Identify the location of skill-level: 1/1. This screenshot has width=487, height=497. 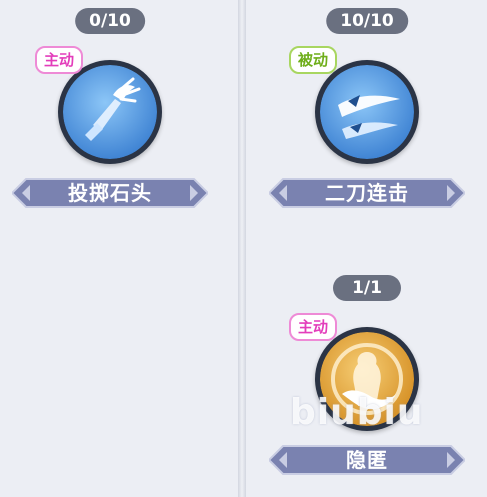
(367, 288).